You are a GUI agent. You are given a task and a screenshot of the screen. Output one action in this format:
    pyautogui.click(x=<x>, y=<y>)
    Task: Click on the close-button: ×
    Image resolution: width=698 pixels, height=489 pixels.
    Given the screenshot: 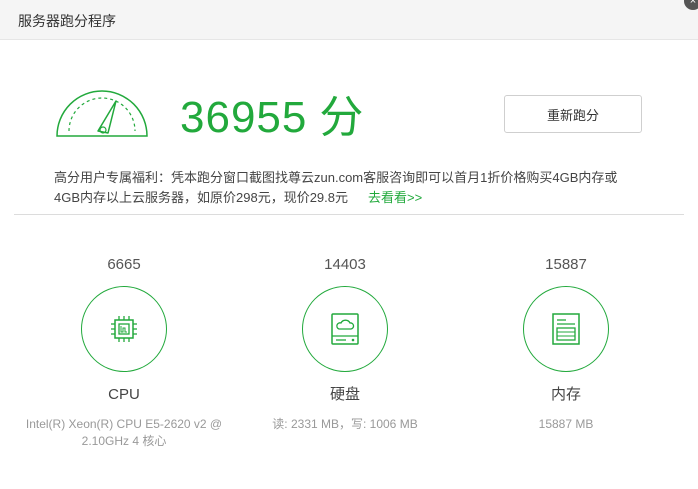 What is the action you would take?
    pyautogui.click(x=691, y=5)
    